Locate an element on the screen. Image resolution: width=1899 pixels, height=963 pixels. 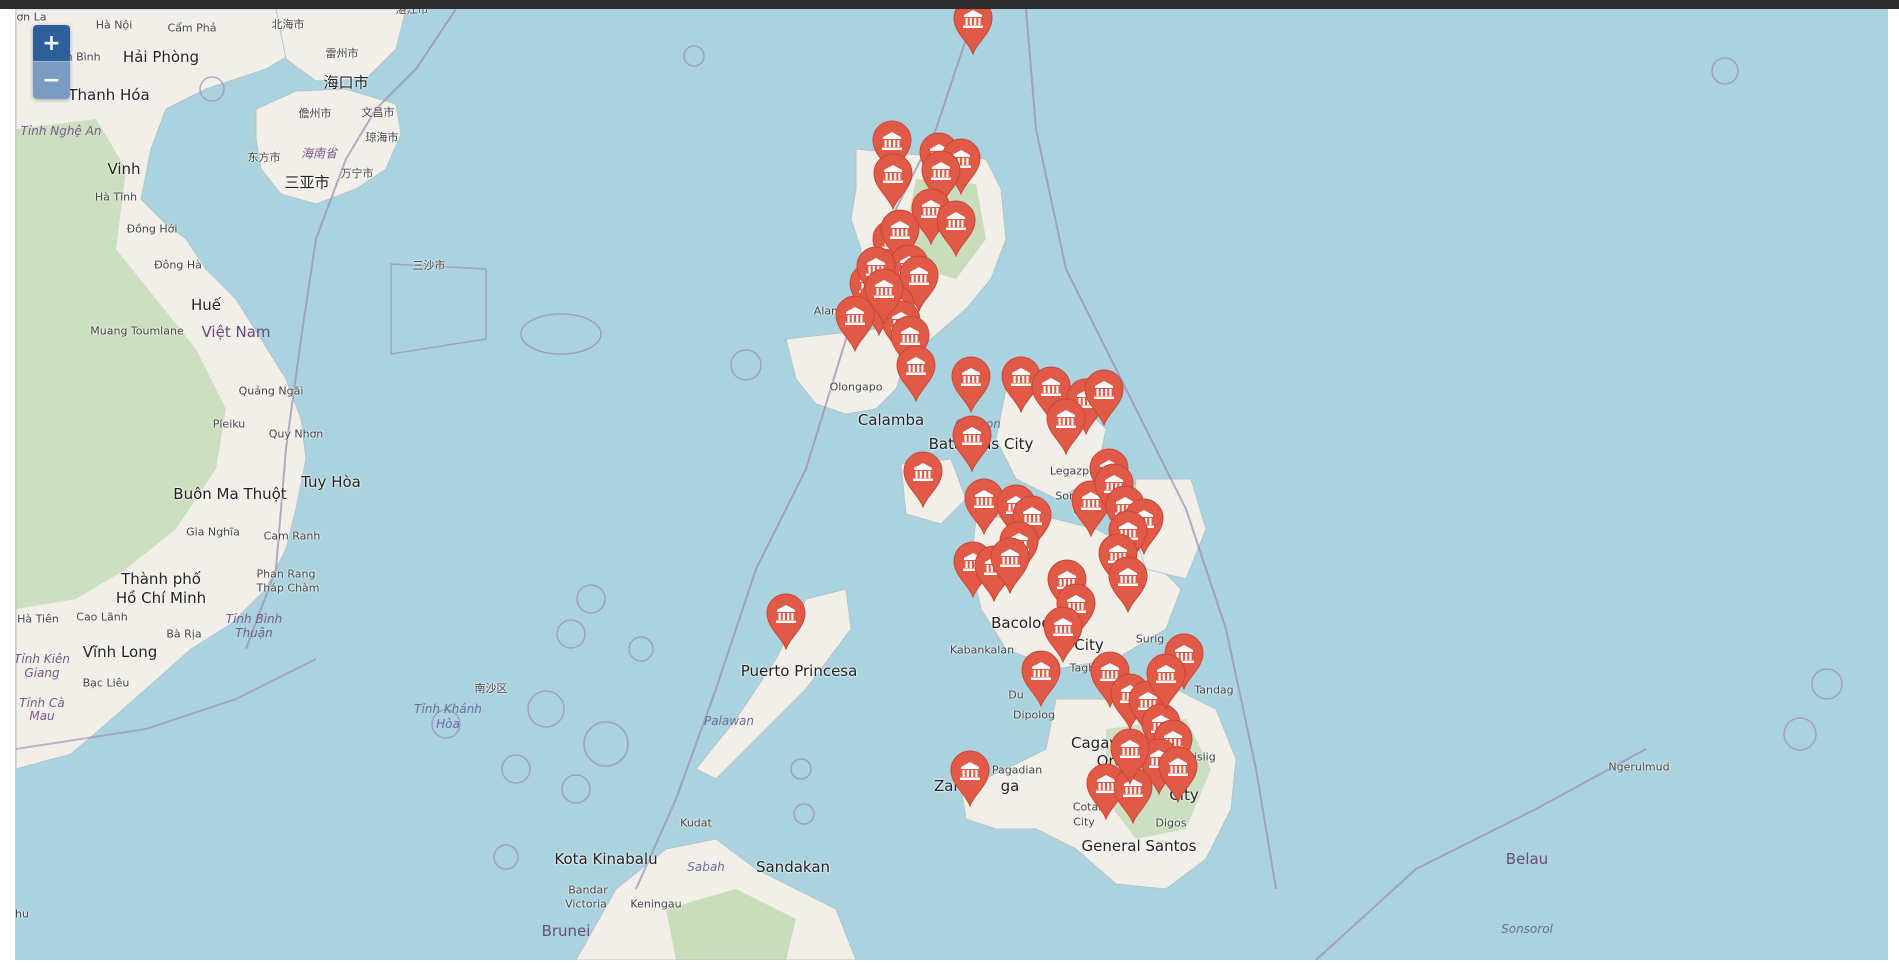
zoom-out-button: − is located at coordinates (51, 80).